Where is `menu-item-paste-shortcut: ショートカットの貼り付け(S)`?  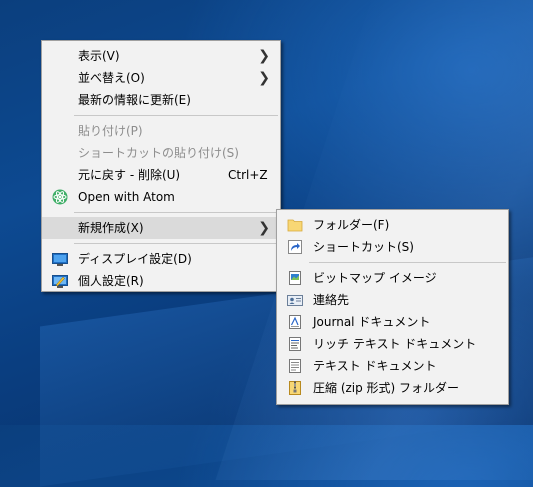
menu-item-paste-shortcut: ショートカットの貼り付け(S) is located at coordinates (161, 153).